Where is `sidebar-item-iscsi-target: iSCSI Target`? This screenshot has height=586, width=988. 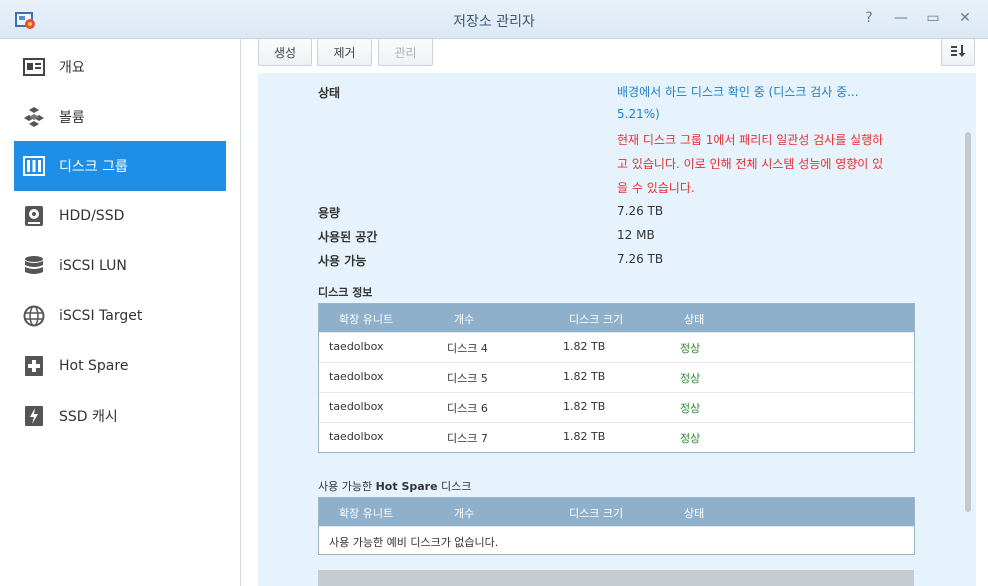 sidebar-item-iscsi-target: iSCSI Target is located at coordinates (120, 316).